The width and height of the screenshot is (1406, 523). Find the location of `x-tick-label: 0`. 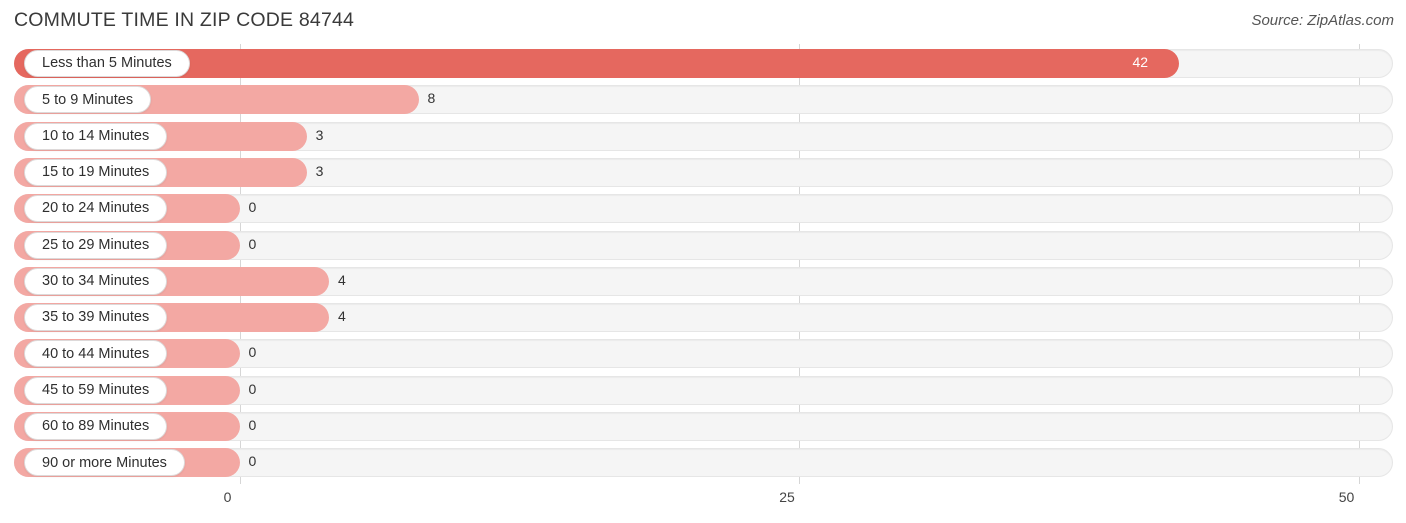

x-tick-label: 0 is located at coordinates (227, 497).